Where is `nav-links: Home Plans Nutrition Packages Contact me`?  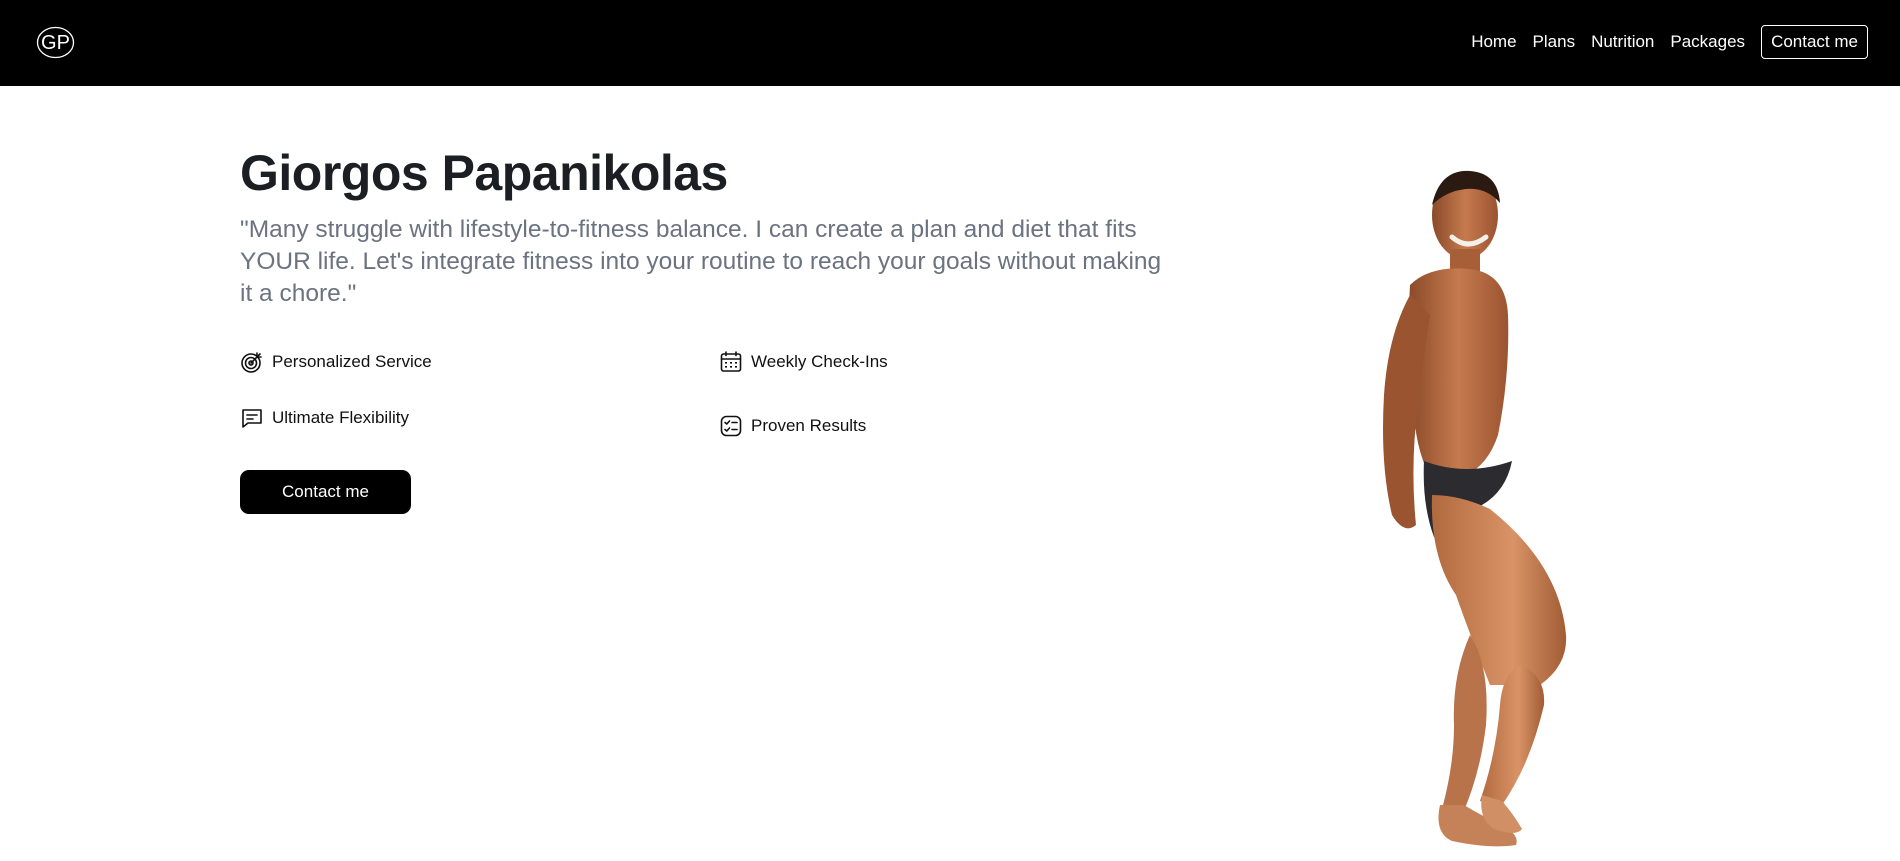
nav-links: Home Plans Nutrition Packages Contact me is located at coordinates (1669, 42).